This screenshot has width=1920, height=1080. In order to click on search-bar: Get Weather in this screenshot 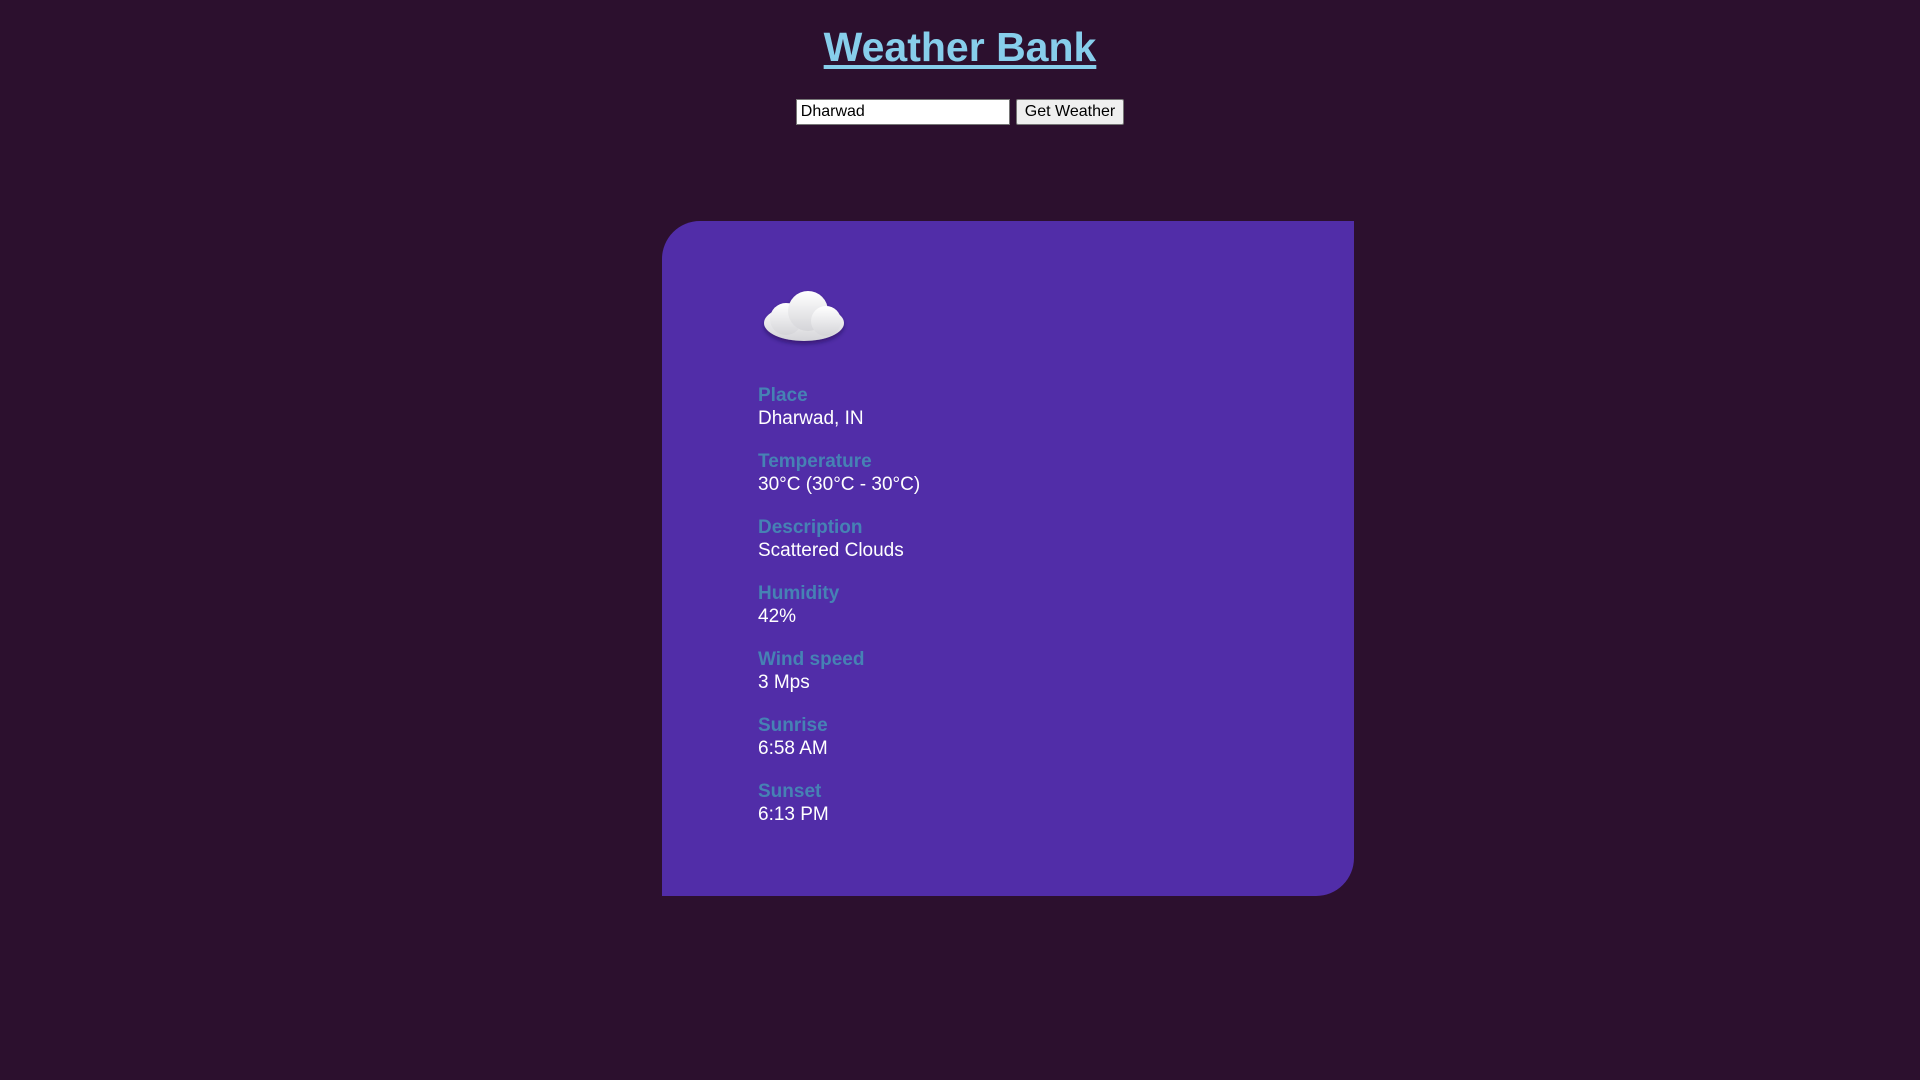, I will do `click(960, 112)`.